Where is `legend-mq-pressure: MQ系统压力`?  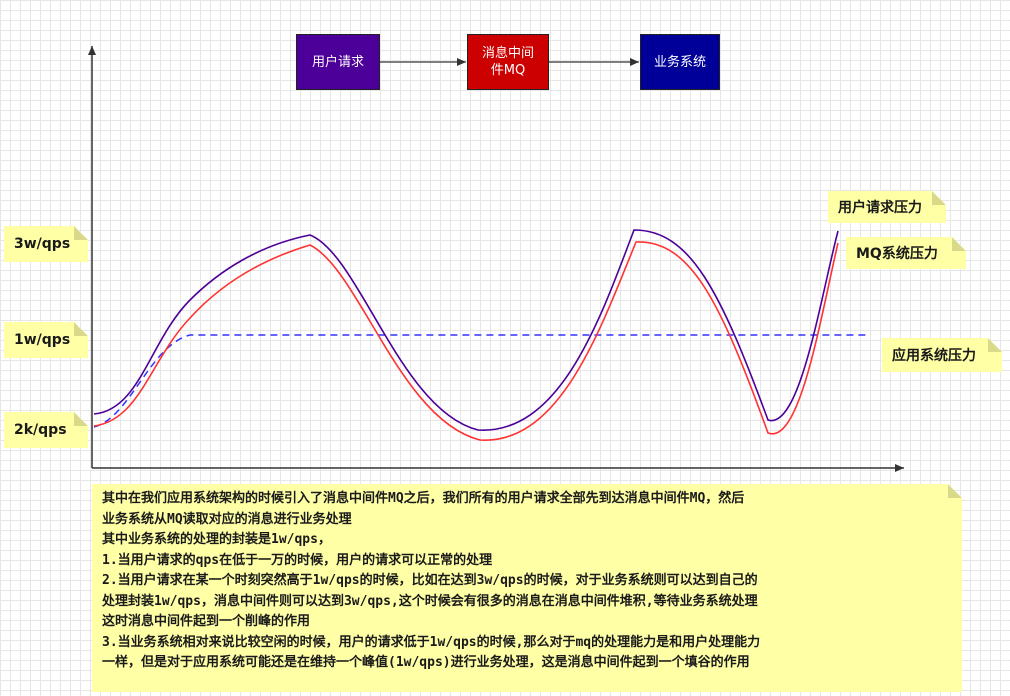 legend-mq-pressure: MQ系统压力 is located at coordinates (906, 253).